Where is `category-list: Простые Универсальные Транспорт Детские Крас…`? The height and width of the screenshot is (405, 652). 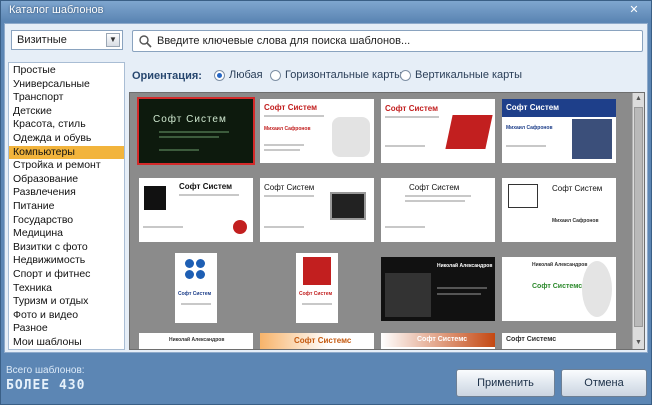
category-list: Простые Универсальные Транспорт Детские Крас… is located at coordinates (66, 206).